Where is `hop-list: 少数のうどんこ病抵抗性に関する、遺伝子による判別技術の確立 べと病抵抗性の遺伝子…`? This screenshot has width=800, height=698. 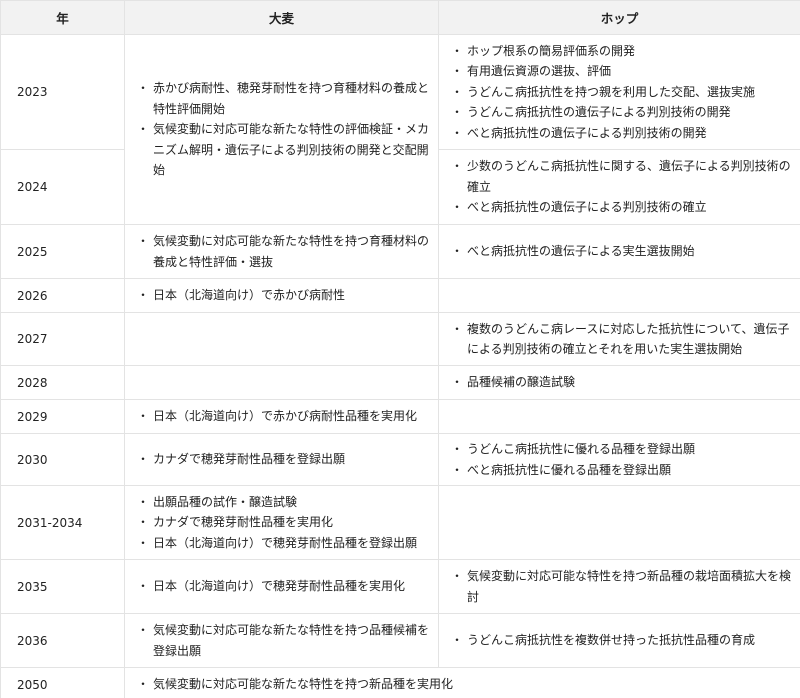 hop-list: 少数のうどんこ病抵抗性に関する、遺伝子による判別技術の確立 べと病抵抗性の遺伝子… is located at coordinates (621, 187).